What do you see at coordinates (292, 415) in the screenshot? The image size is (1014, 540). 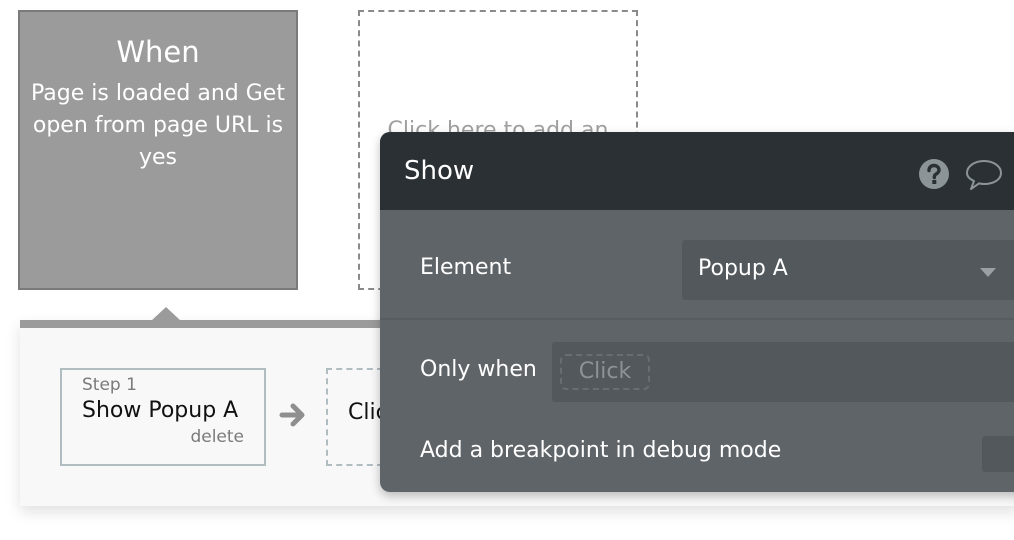 I see `arrow-right-icon` at bounding box center [292, 415].